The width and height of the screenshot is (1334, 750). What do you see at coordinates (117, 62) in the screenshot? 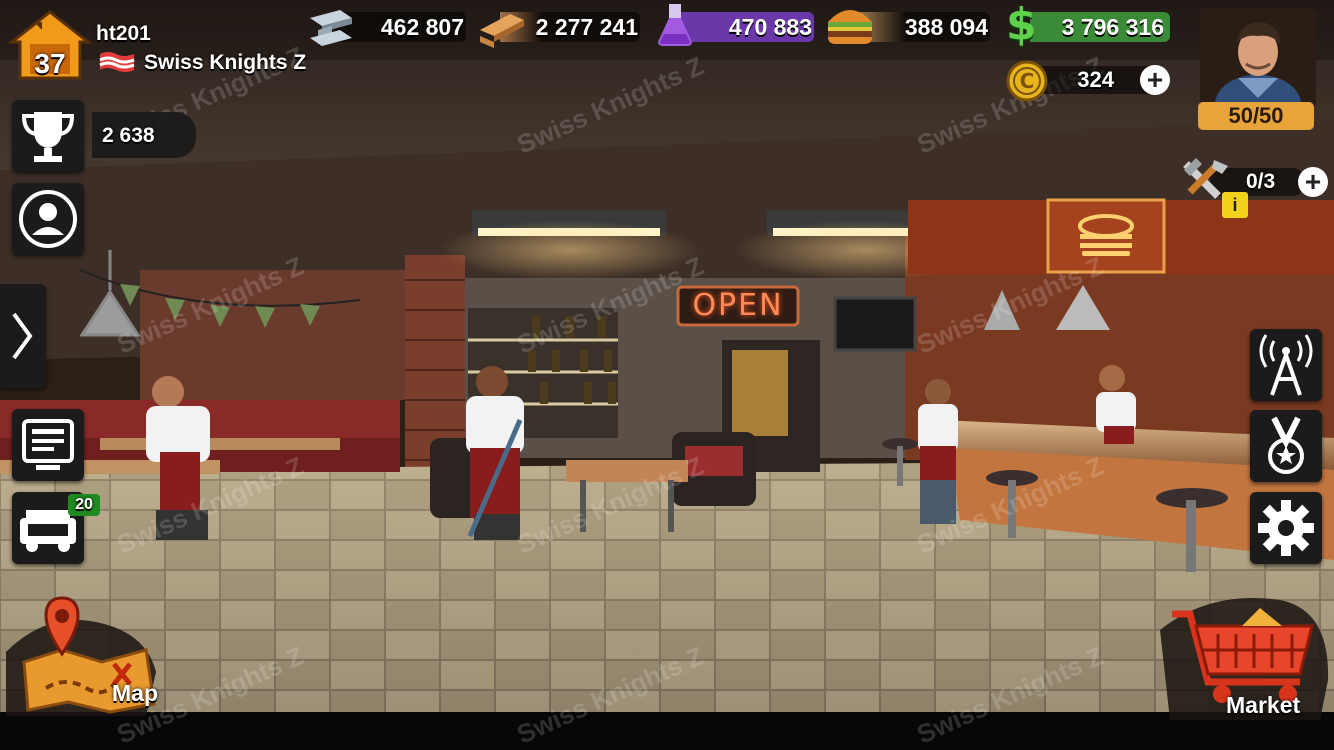
I see `clan-flag-icon` at bounding box center [117, 62].